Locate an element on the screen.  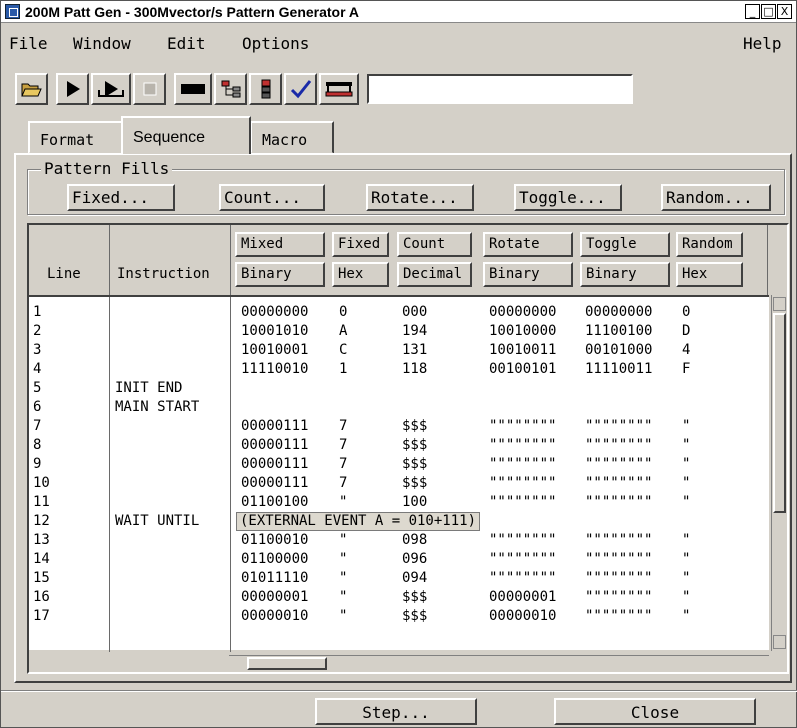
cell-count: 098 is located at coordinates (414, 540).